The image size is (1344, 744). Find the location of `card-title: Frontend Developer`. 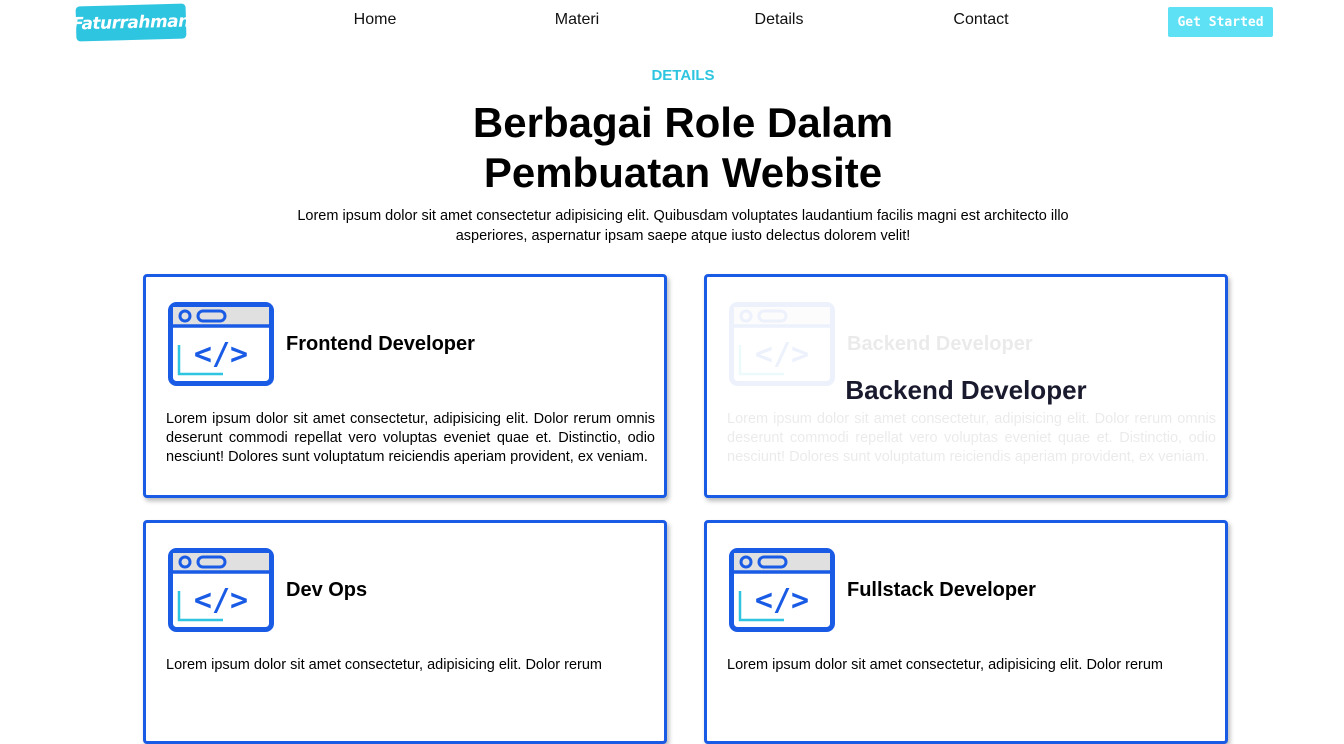

card-title: Frontend Developer is located at coordinates (380, 344).